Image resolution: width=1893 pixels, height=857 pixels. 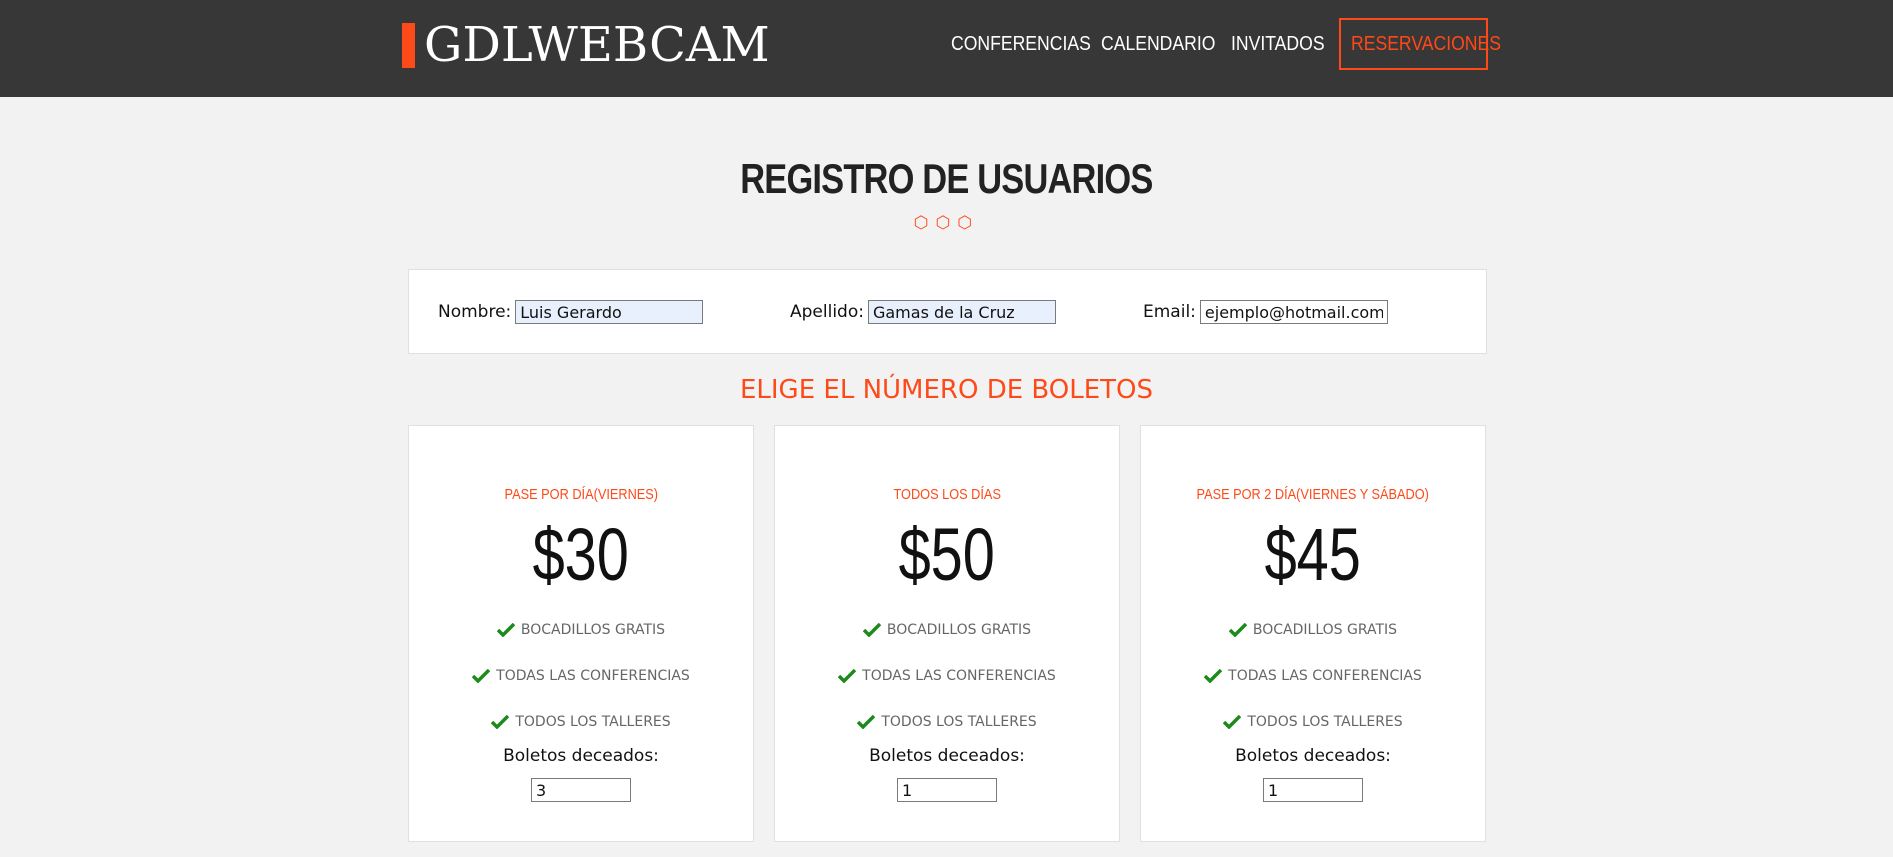 What do you see at coordinates (609, 312) in the screenshot?
I see `nombre-input` at bounding box center [609, 312].